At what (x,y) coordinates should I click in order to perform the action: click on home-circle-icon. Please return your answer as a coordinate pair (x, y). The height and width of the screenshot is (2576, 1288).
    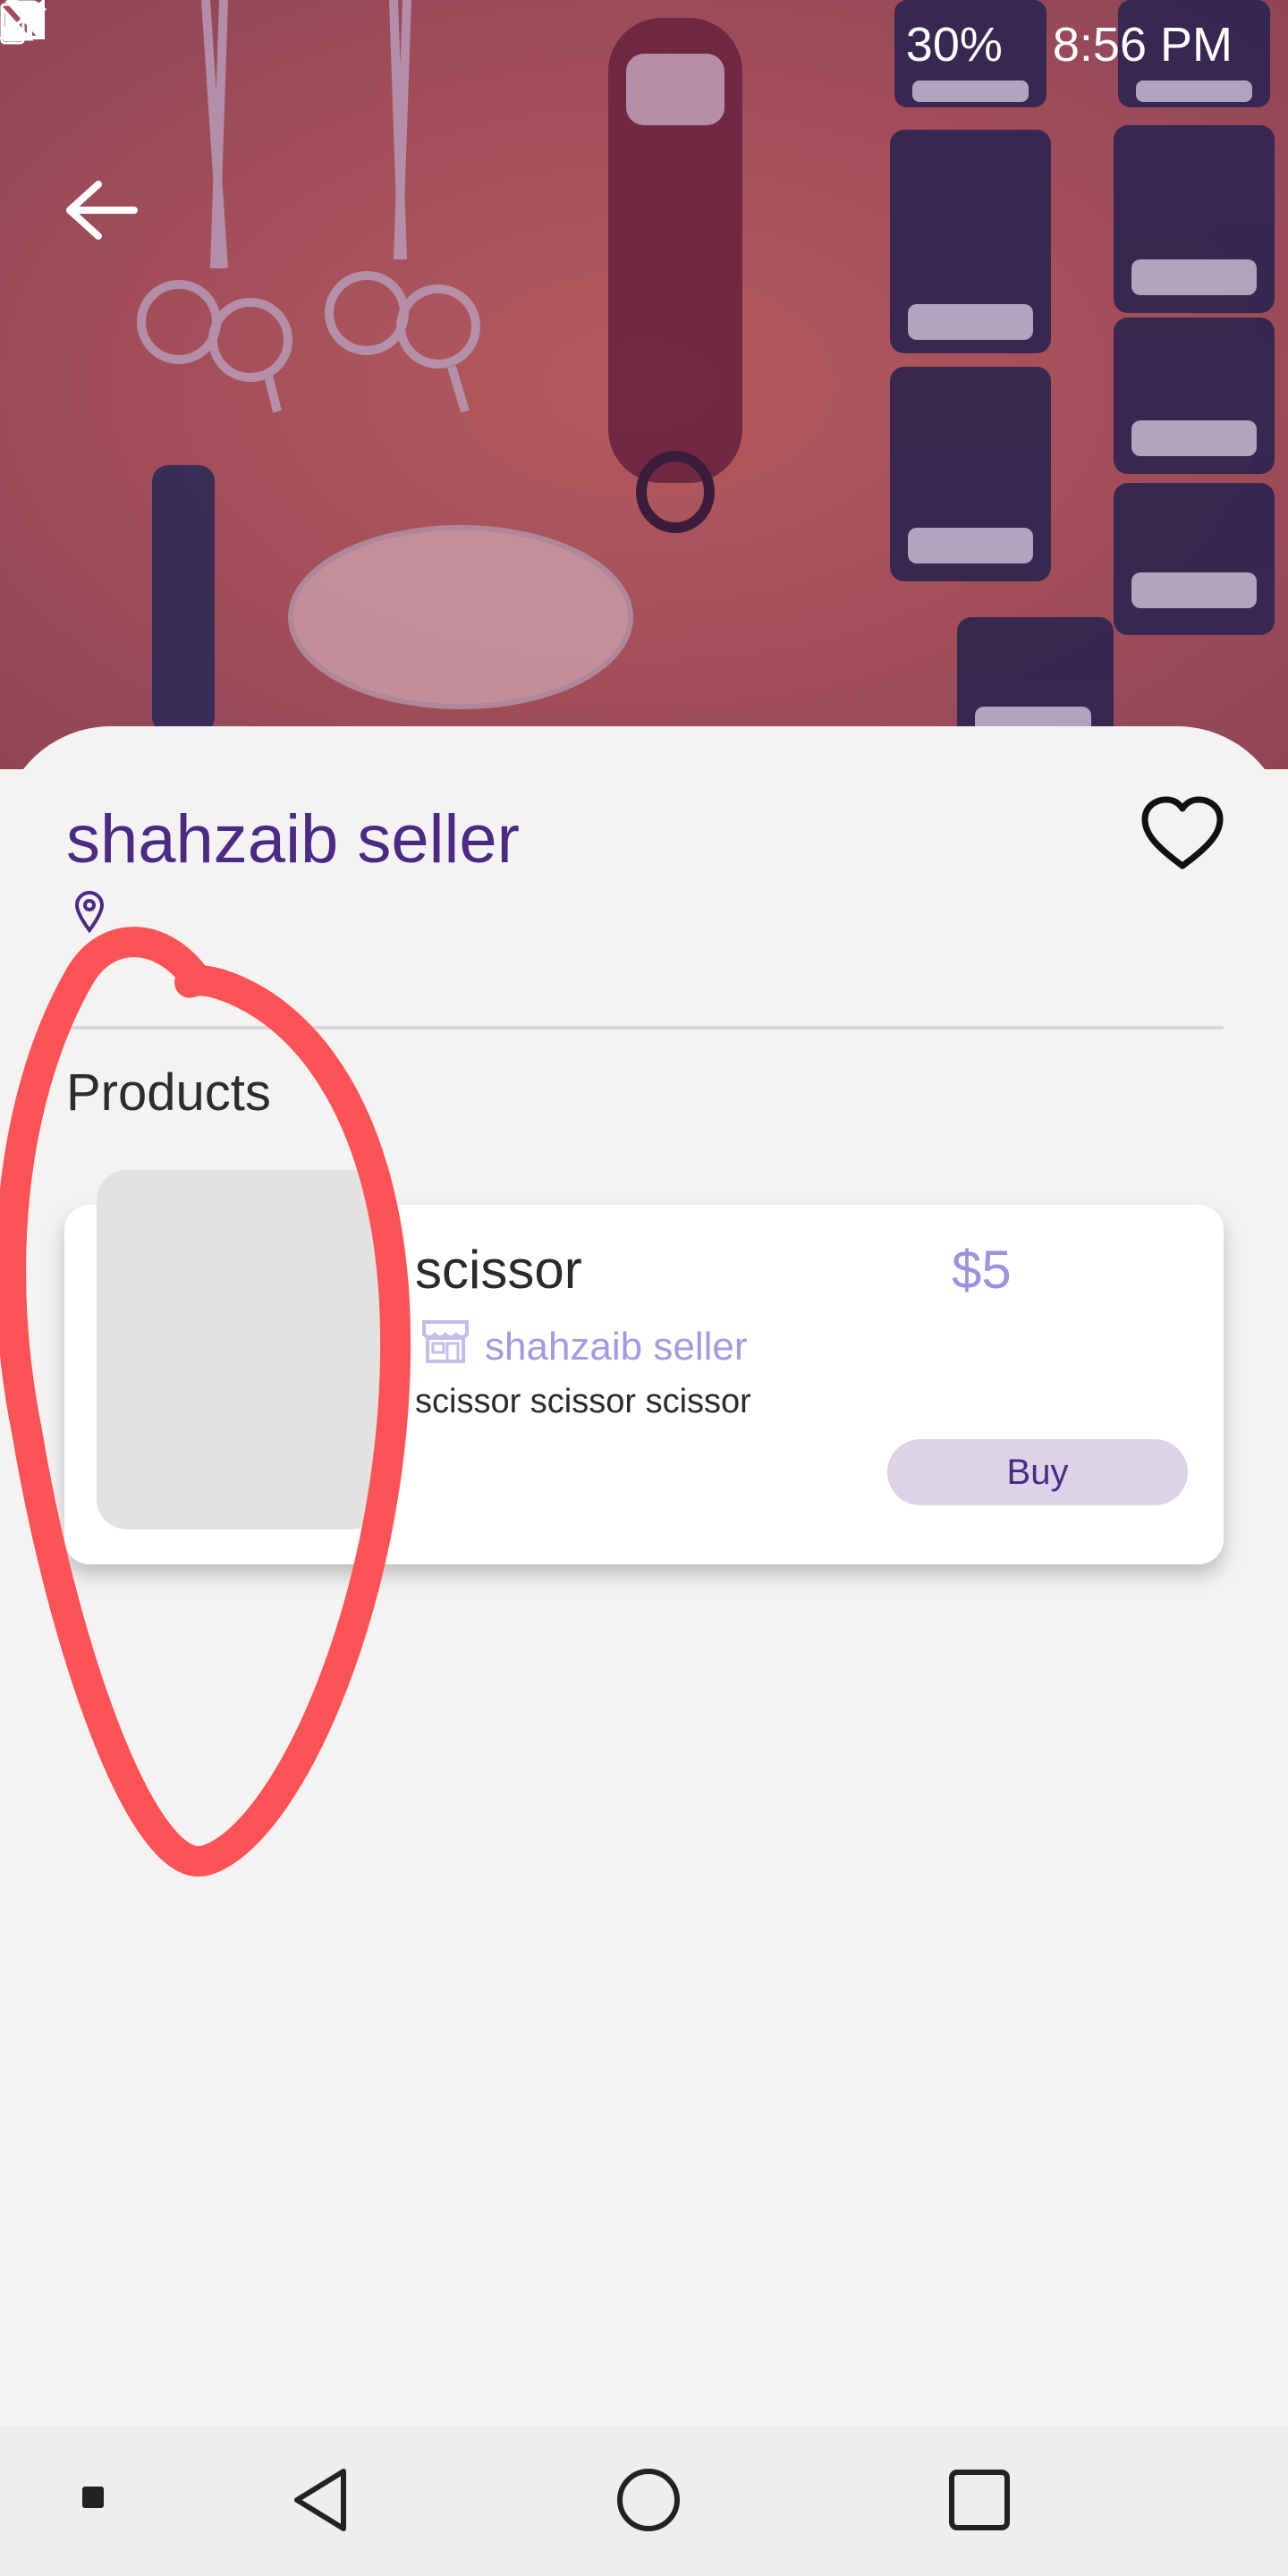
    Looking at the image, I should click on (648, 2500).